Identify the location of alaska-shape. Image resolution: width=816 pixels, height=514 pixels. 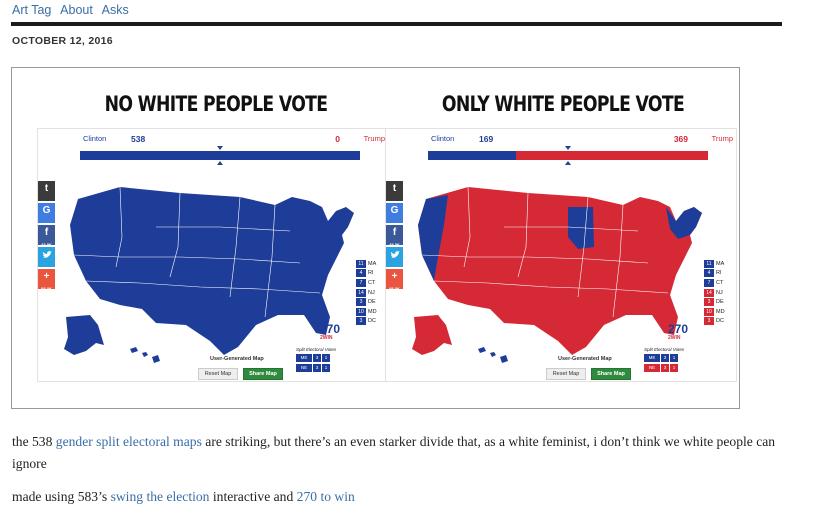
(84, 335).